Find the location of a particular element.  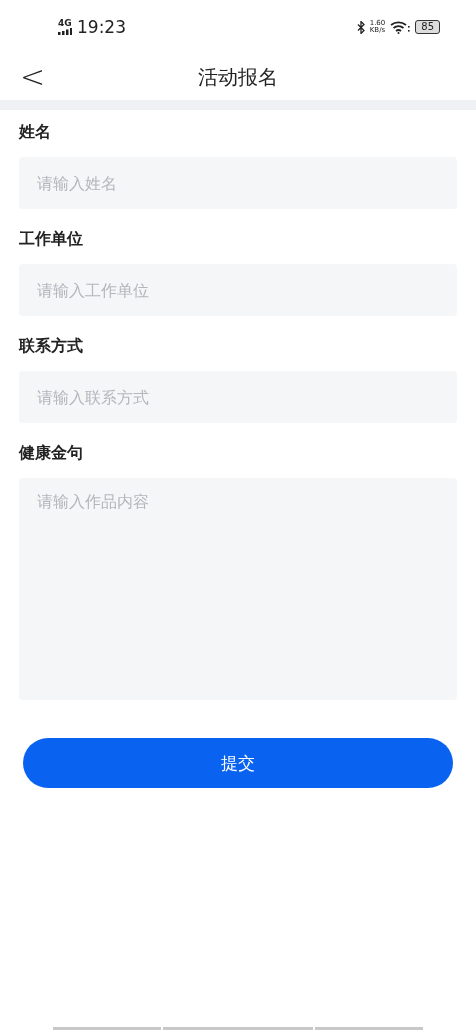

wifi-icon is located at coordinates (400, 27).